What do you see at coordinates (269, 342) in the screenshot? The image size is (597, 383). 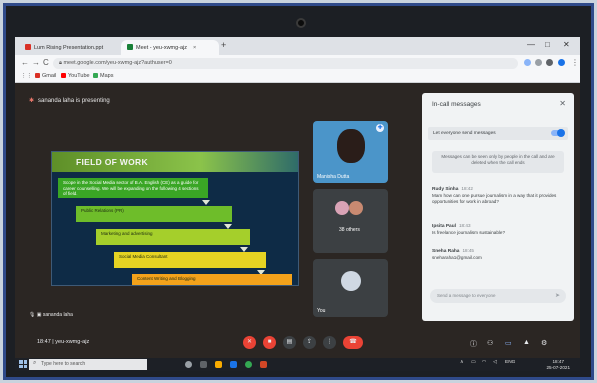 I see `camera-off-button: ■` at bounding box center [269, 342].